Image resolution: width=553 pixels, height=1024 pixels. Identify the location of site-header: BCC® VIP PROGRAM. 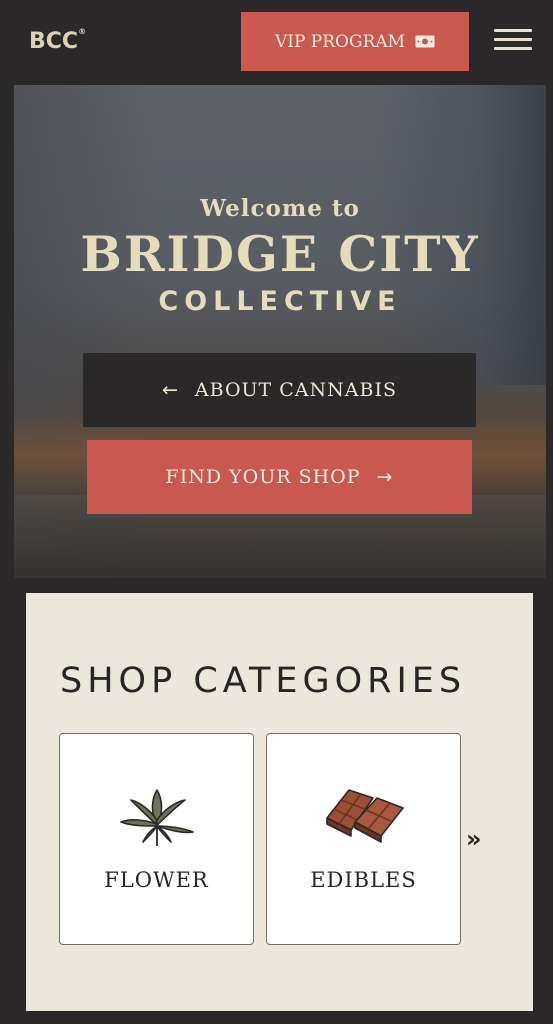
(276, 42).